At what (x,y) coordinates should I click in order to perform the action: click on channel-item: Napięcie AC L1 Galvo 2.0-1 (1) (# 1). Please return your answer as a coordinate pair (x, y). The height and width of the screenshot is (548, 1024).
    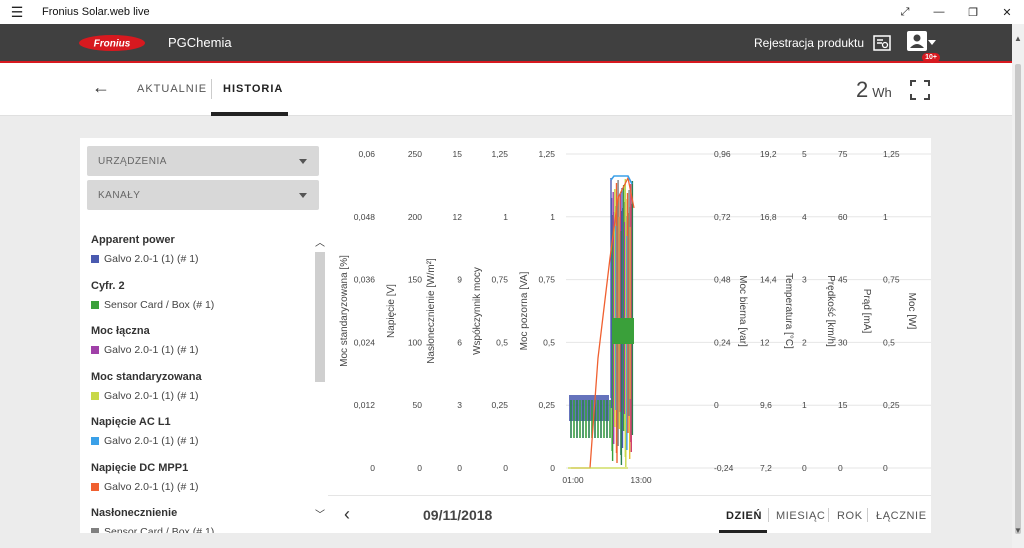
    Looking at the image, I should click on (202, 439).